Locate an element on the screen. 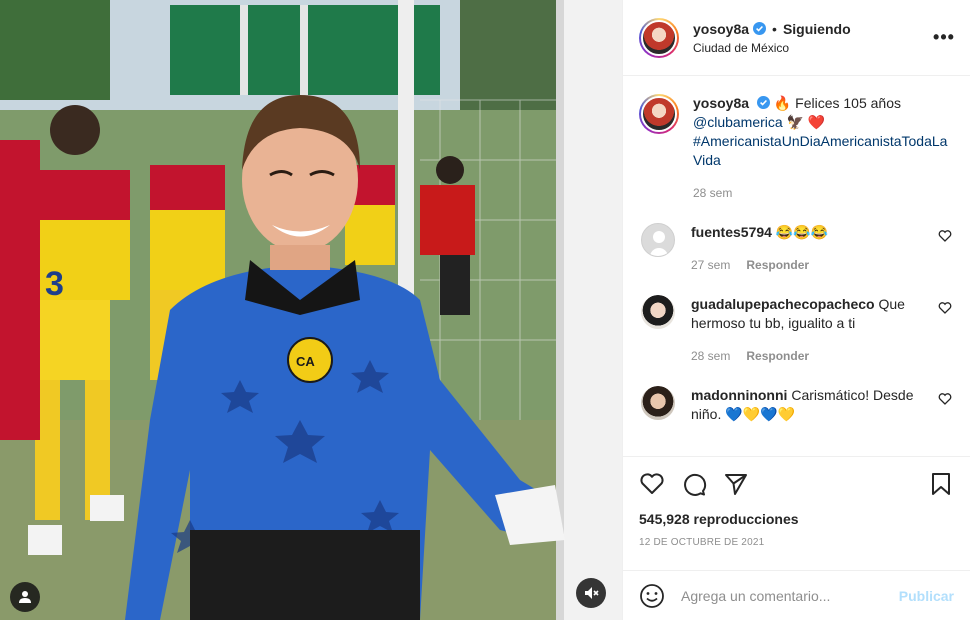 The width and height of the screenshot is (970, 620). mute-button is located at coordinates (591, 593).